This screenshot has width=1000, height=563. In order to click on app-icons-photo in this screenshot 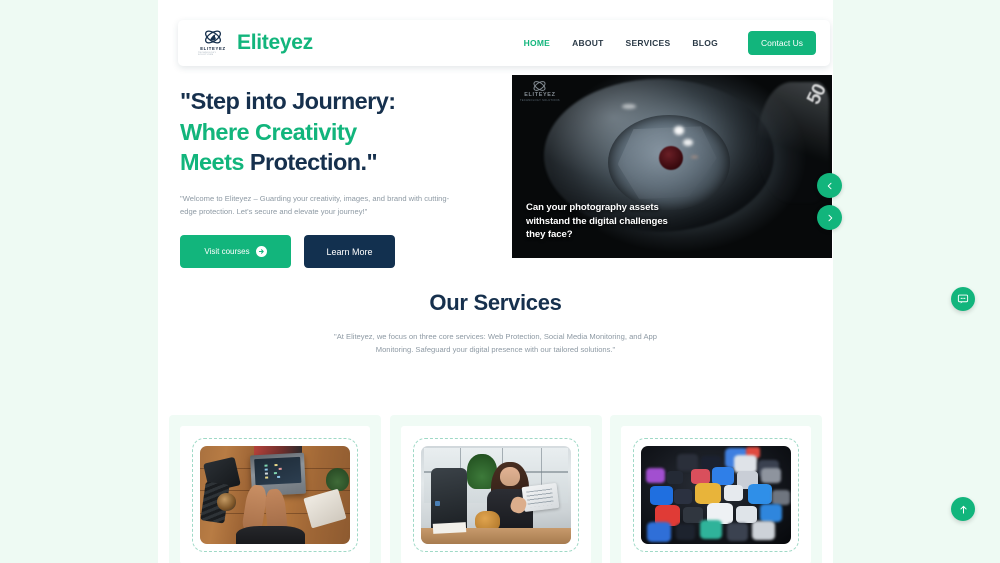, I will do `click(716, 495)`.